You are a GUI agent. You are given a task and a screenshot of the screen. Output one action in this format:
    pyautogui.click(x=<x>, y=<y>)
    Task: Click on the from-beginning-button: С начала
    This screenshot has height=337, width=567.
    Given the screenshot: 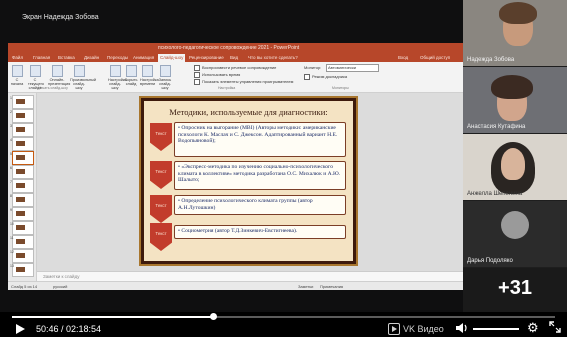 What is the action you would take?
    pyautogui.click(x=17, y=75)
    